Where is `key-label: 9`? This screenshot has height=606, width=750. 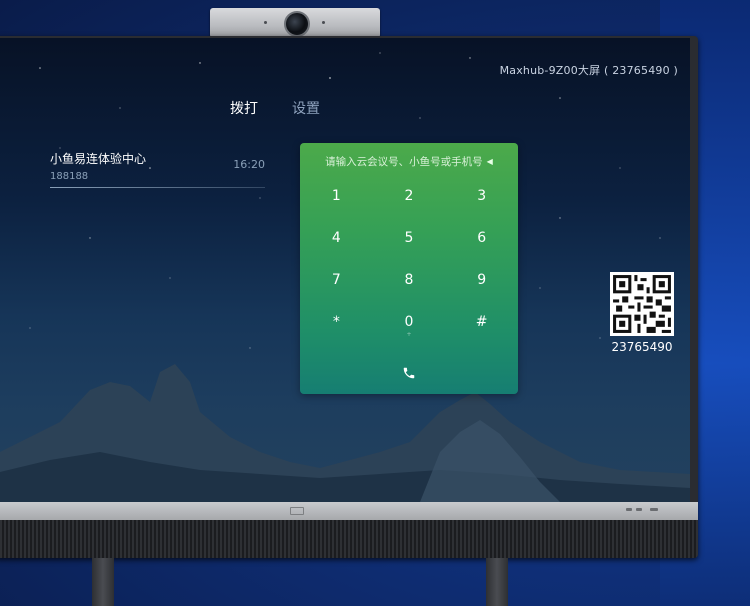 key-label: 9 is located at coordinates (482, 280).